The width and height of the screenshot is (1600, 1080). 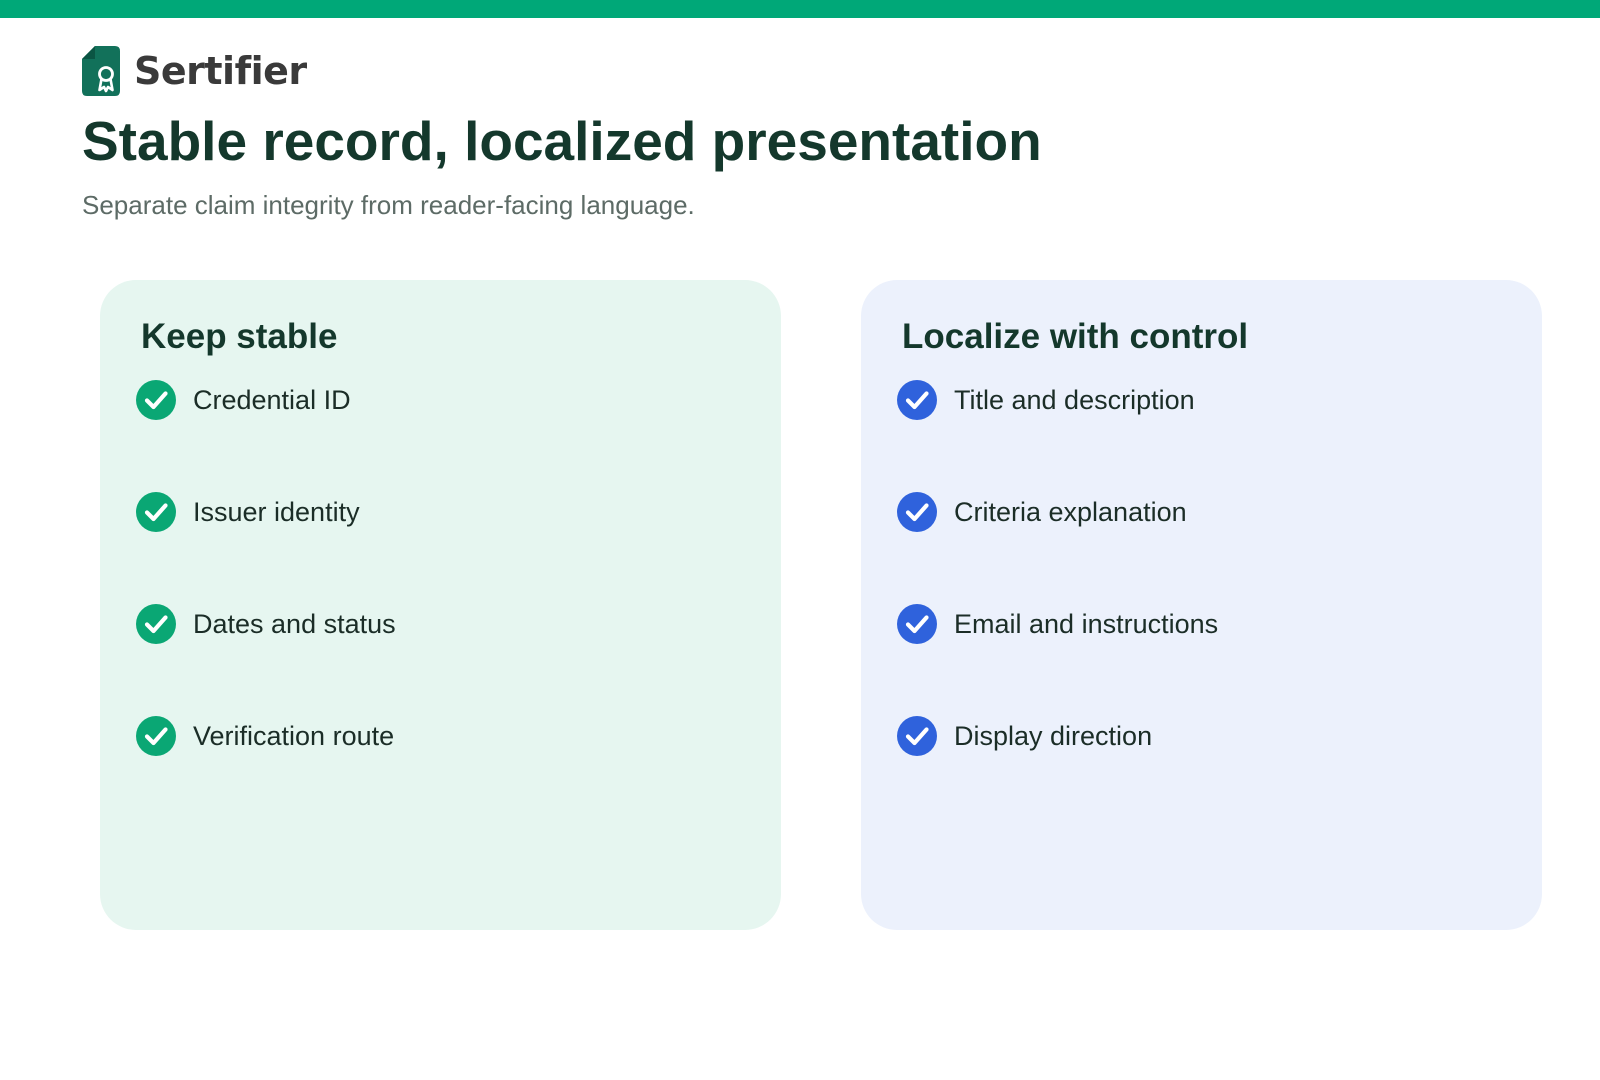 I want to click on list-item: Dates and status, so click(x=266, y=624).